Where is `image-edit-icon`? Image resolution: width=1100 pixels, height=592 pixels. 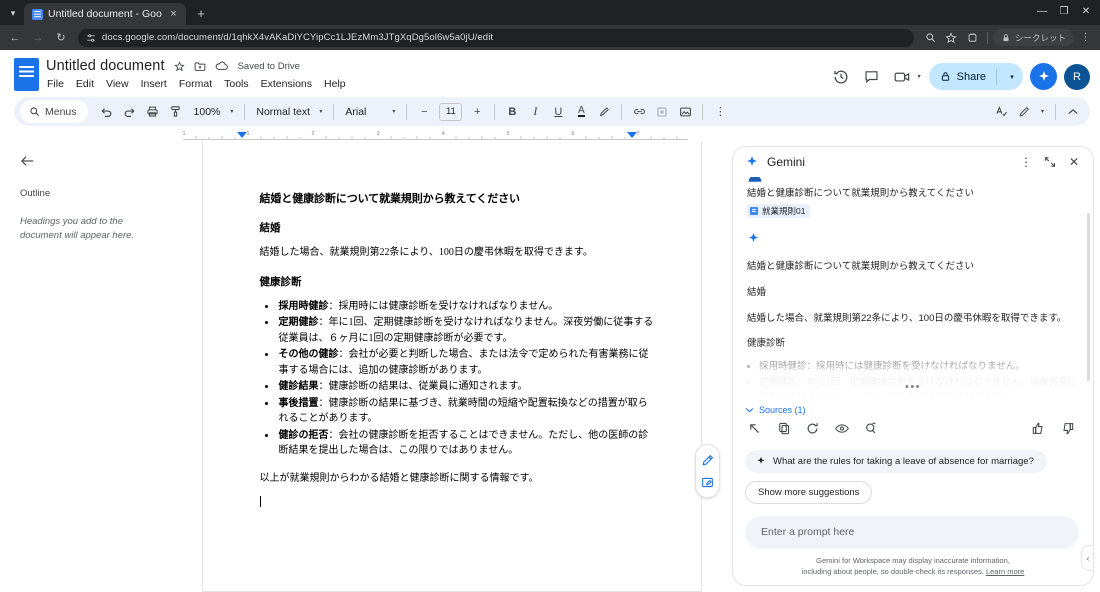 image-edit-icon is located at coordinates (708, 482).